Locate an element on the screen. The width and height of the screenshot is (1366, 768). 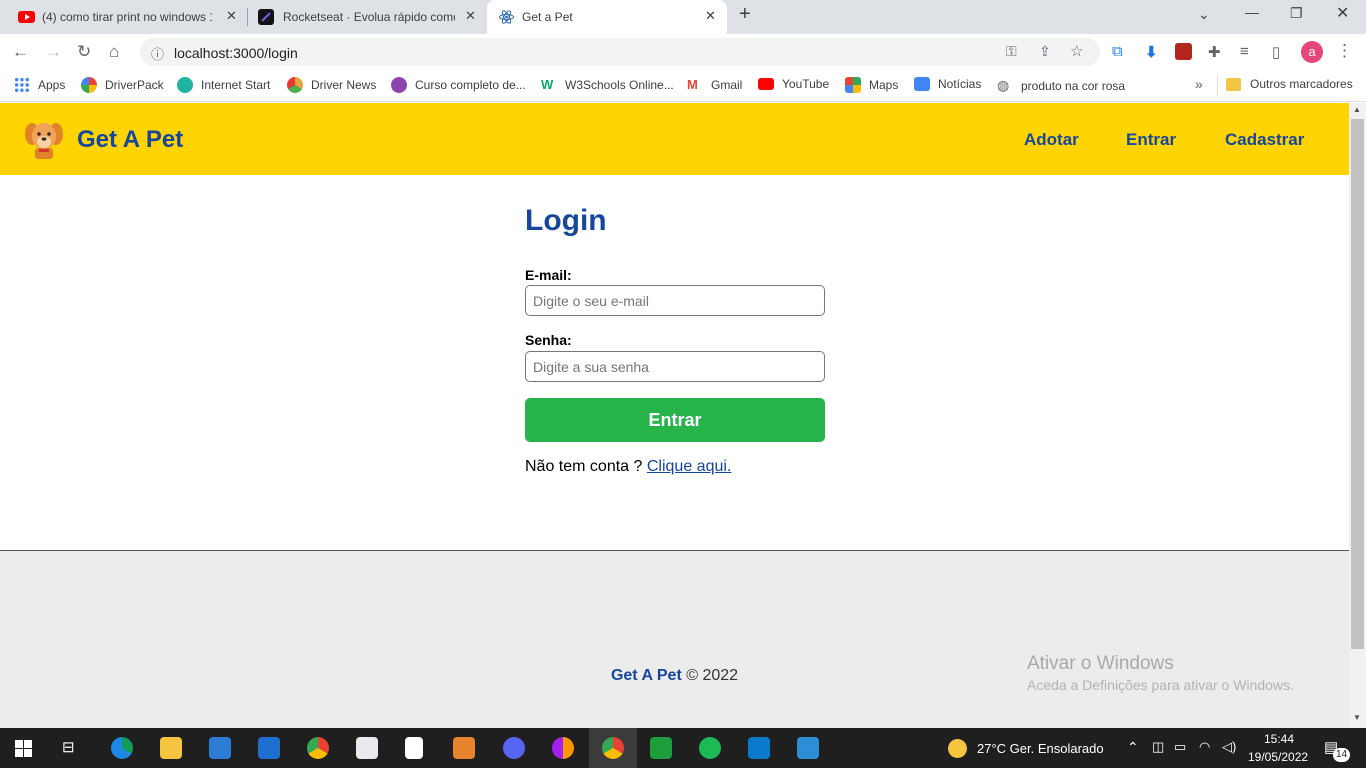
nav-cadastrar-link: Cadastrar is located at coordinates (1264, 140).